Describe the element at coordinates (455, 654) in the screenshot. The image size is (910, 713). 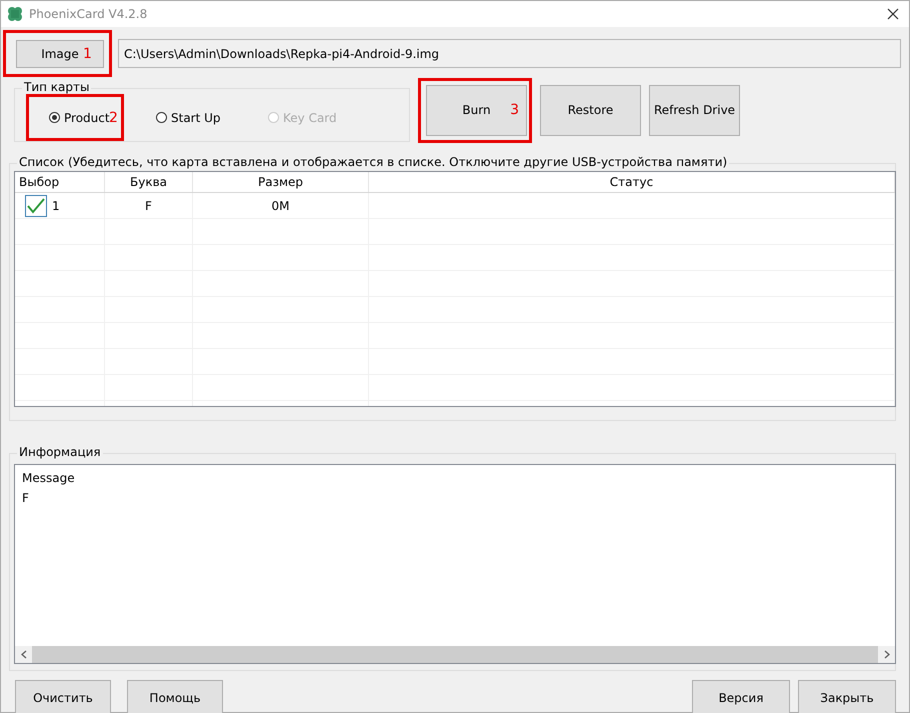
I see `horizontal-scrollbar` at that location.